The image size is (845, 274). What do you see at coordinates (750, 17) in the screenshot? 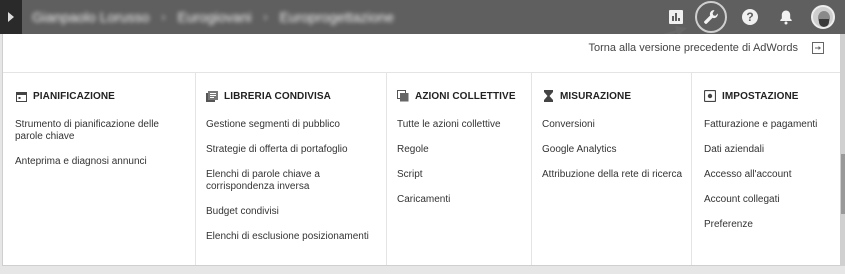
I see `help-icon: ?` at bounding box center [750, 17].